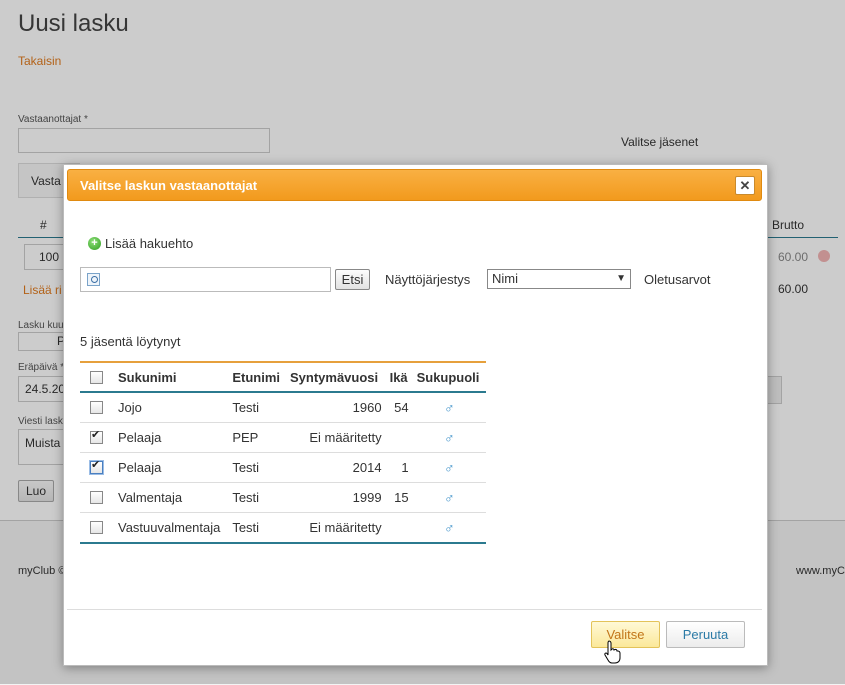 This screenshot has width=845, height=685. I want to click on hand-cursor-icon, so click(612, 652).